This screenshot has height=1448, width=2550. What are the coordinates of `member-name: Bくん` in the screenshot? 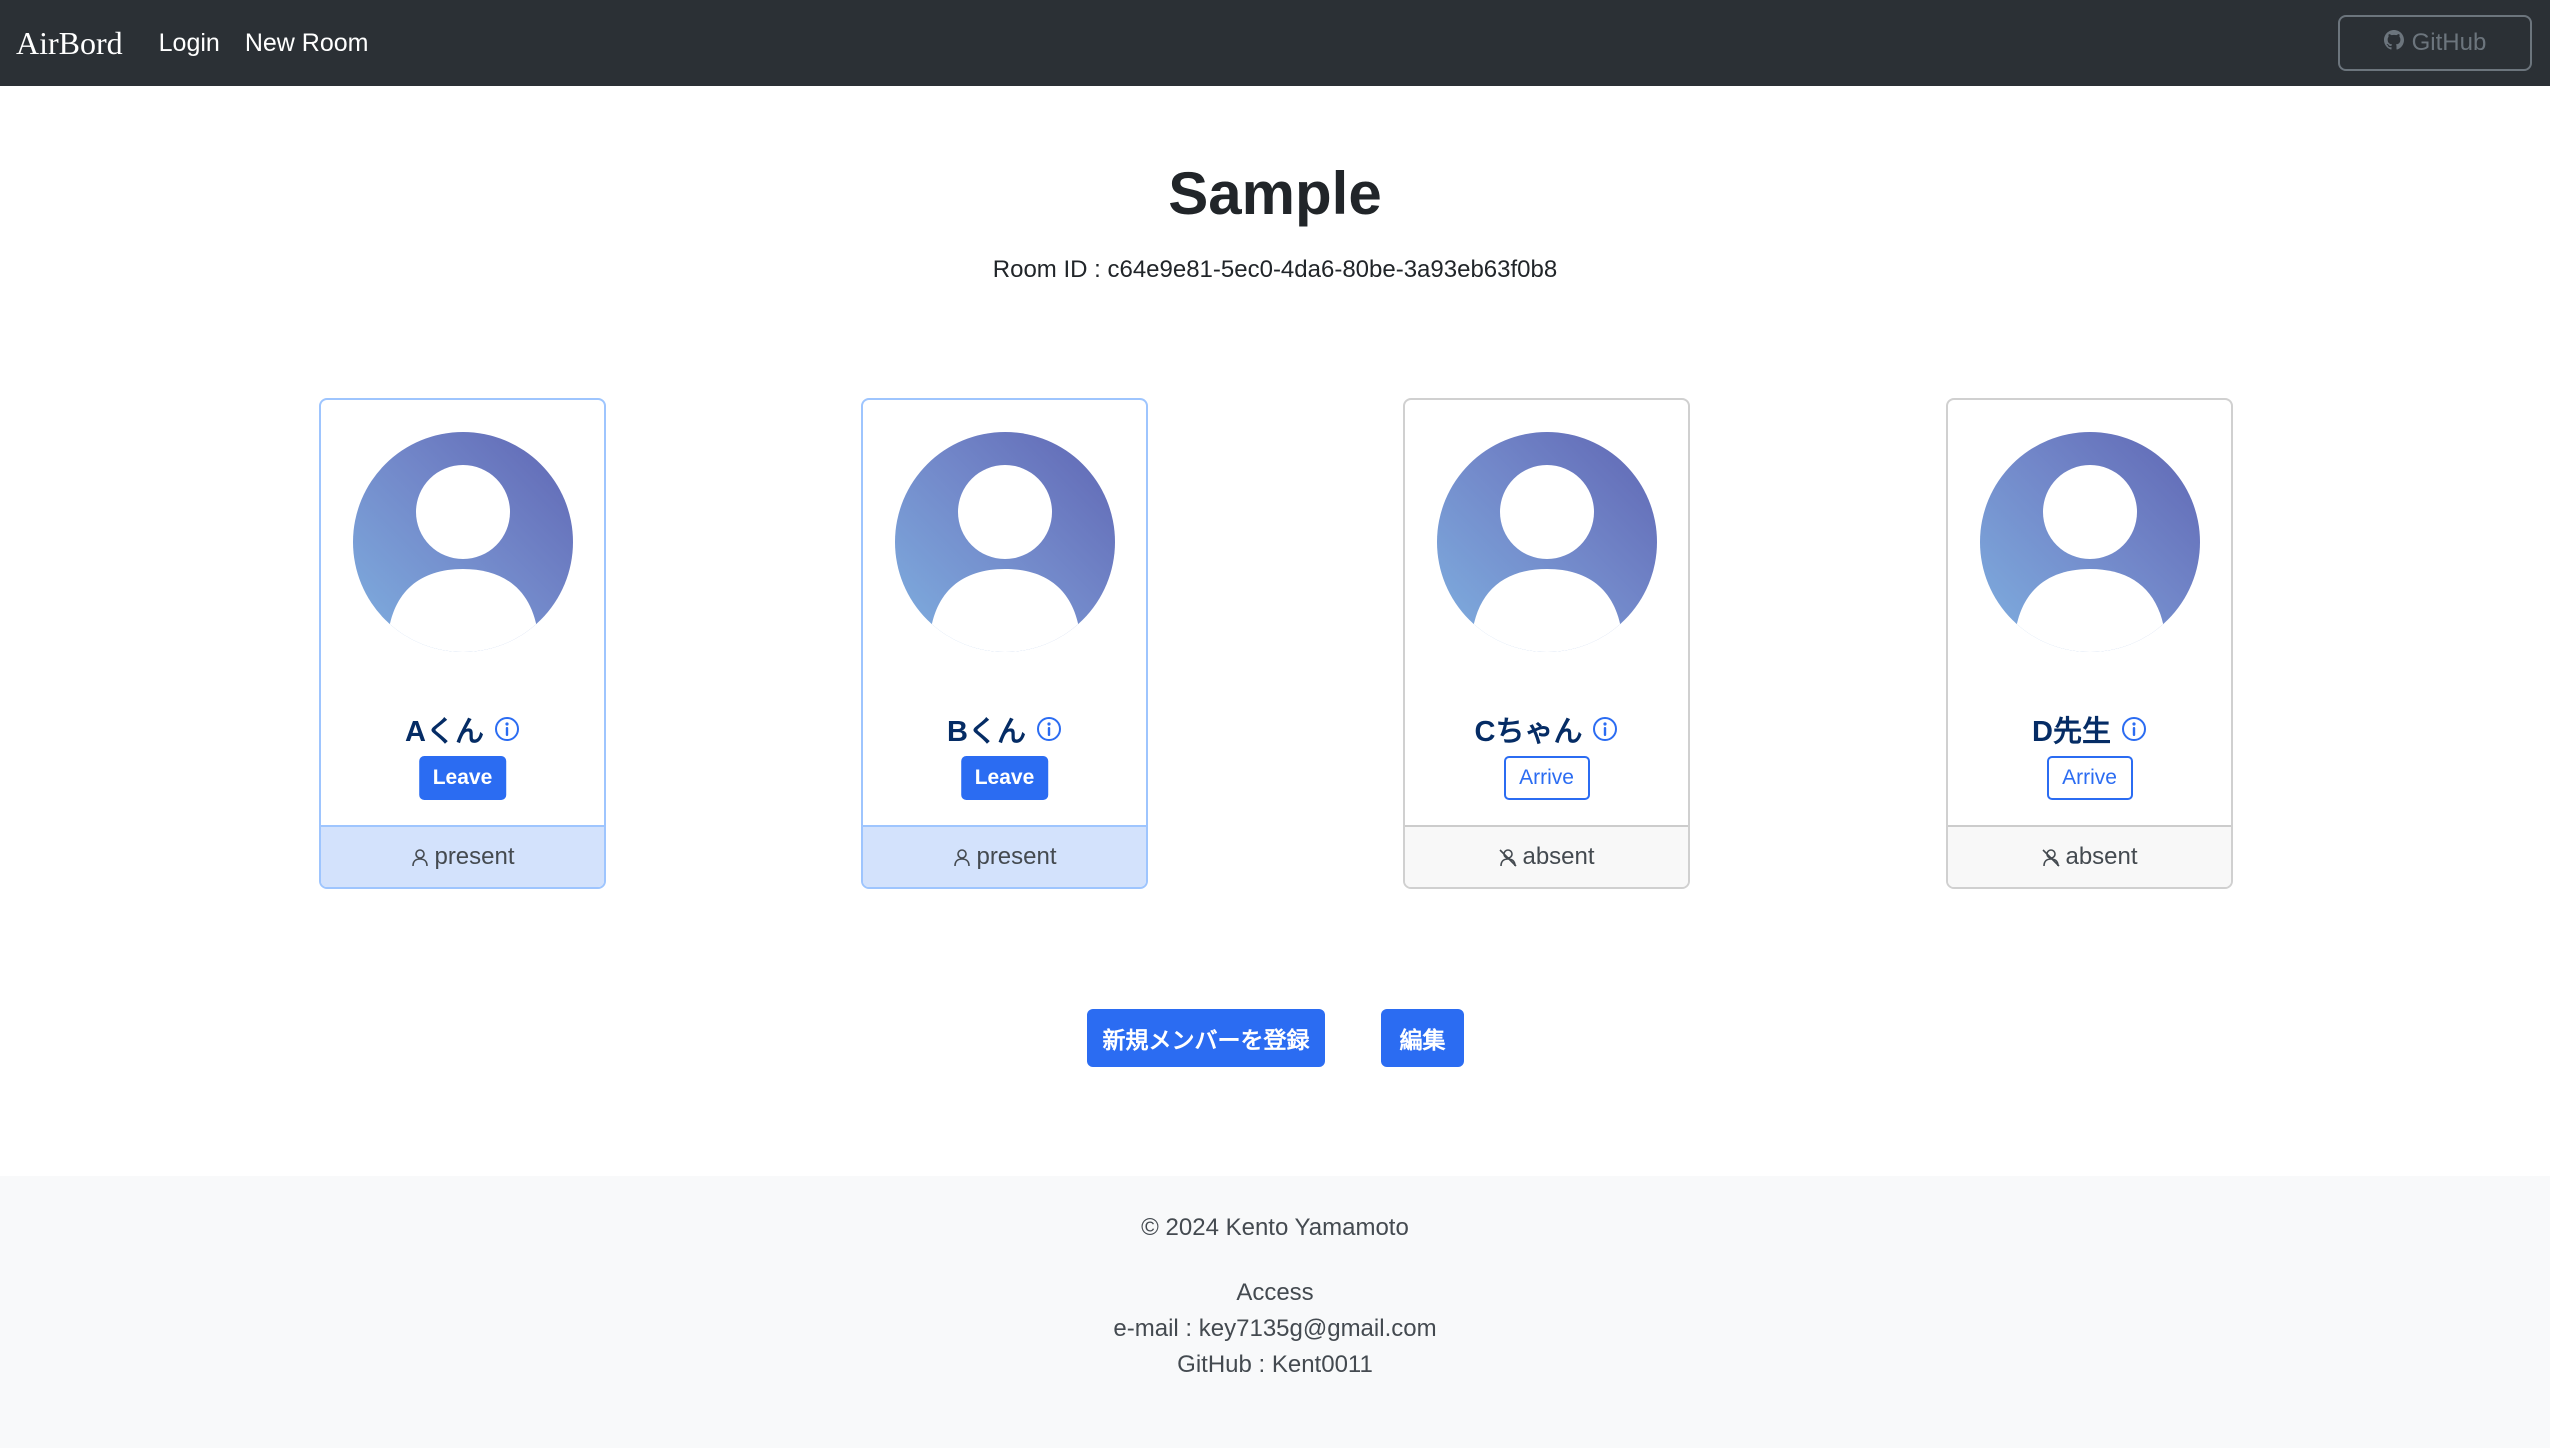 It's located at (986, 732).